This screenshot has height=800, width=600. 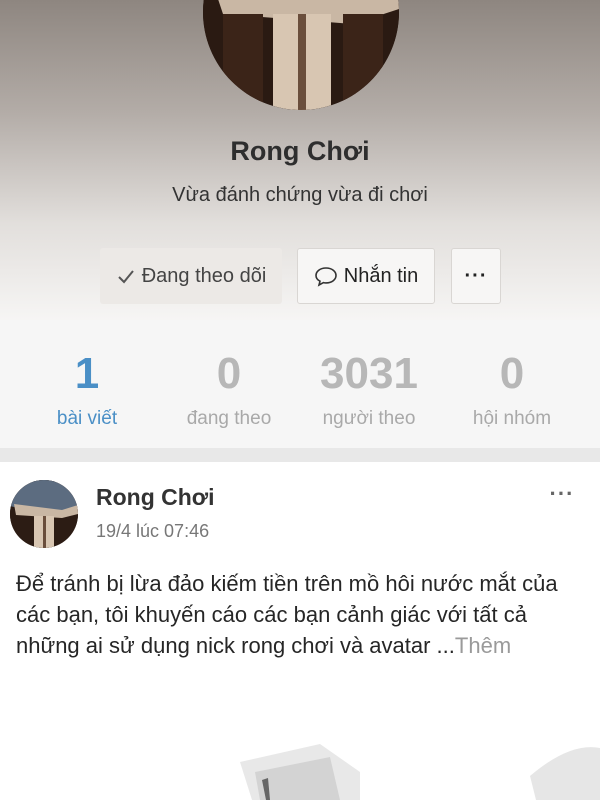 What do you see at coordinates (126, 276) in the screenshot?
I see `check-icon` at bounding box center [126, 276].